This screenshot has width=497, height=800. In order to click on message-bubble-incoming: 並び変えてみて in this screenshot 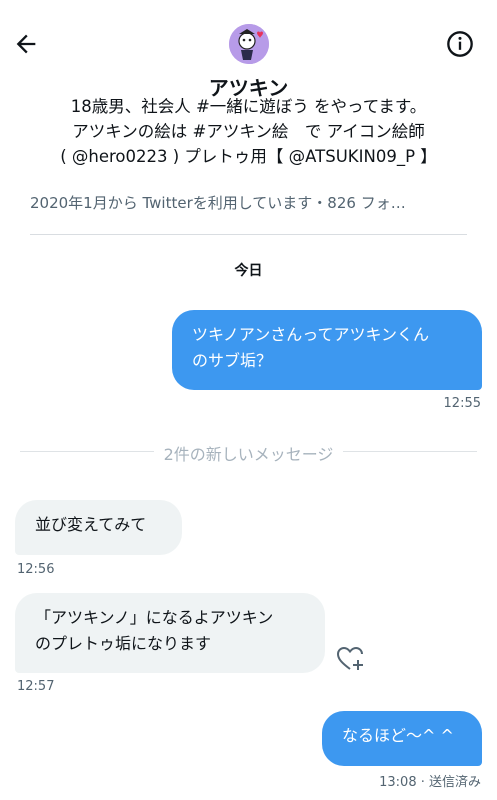, I will do `click(98, 527)`.